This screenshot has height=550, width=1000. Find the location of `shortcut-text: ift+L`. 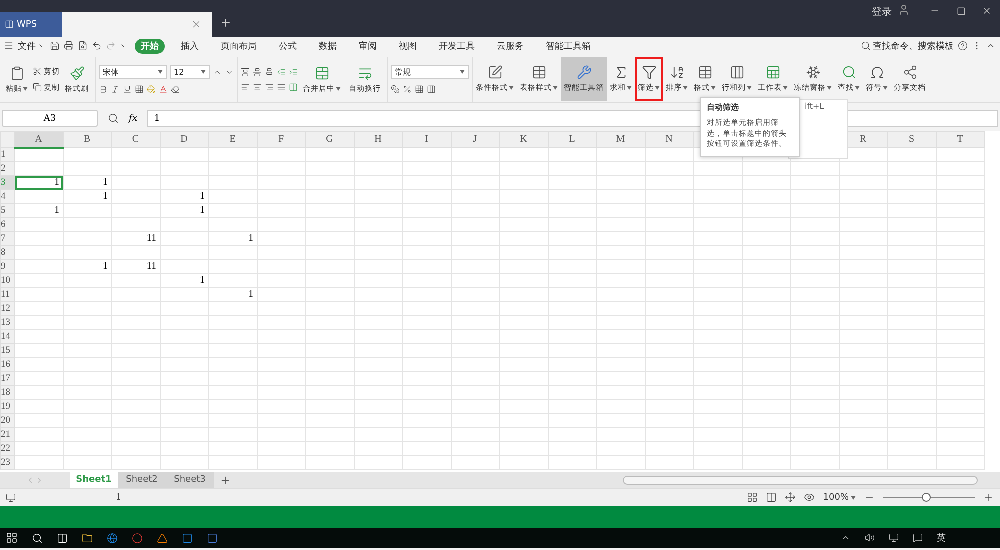

shortcut-text: ift+L is located at coordinates (814, 106).